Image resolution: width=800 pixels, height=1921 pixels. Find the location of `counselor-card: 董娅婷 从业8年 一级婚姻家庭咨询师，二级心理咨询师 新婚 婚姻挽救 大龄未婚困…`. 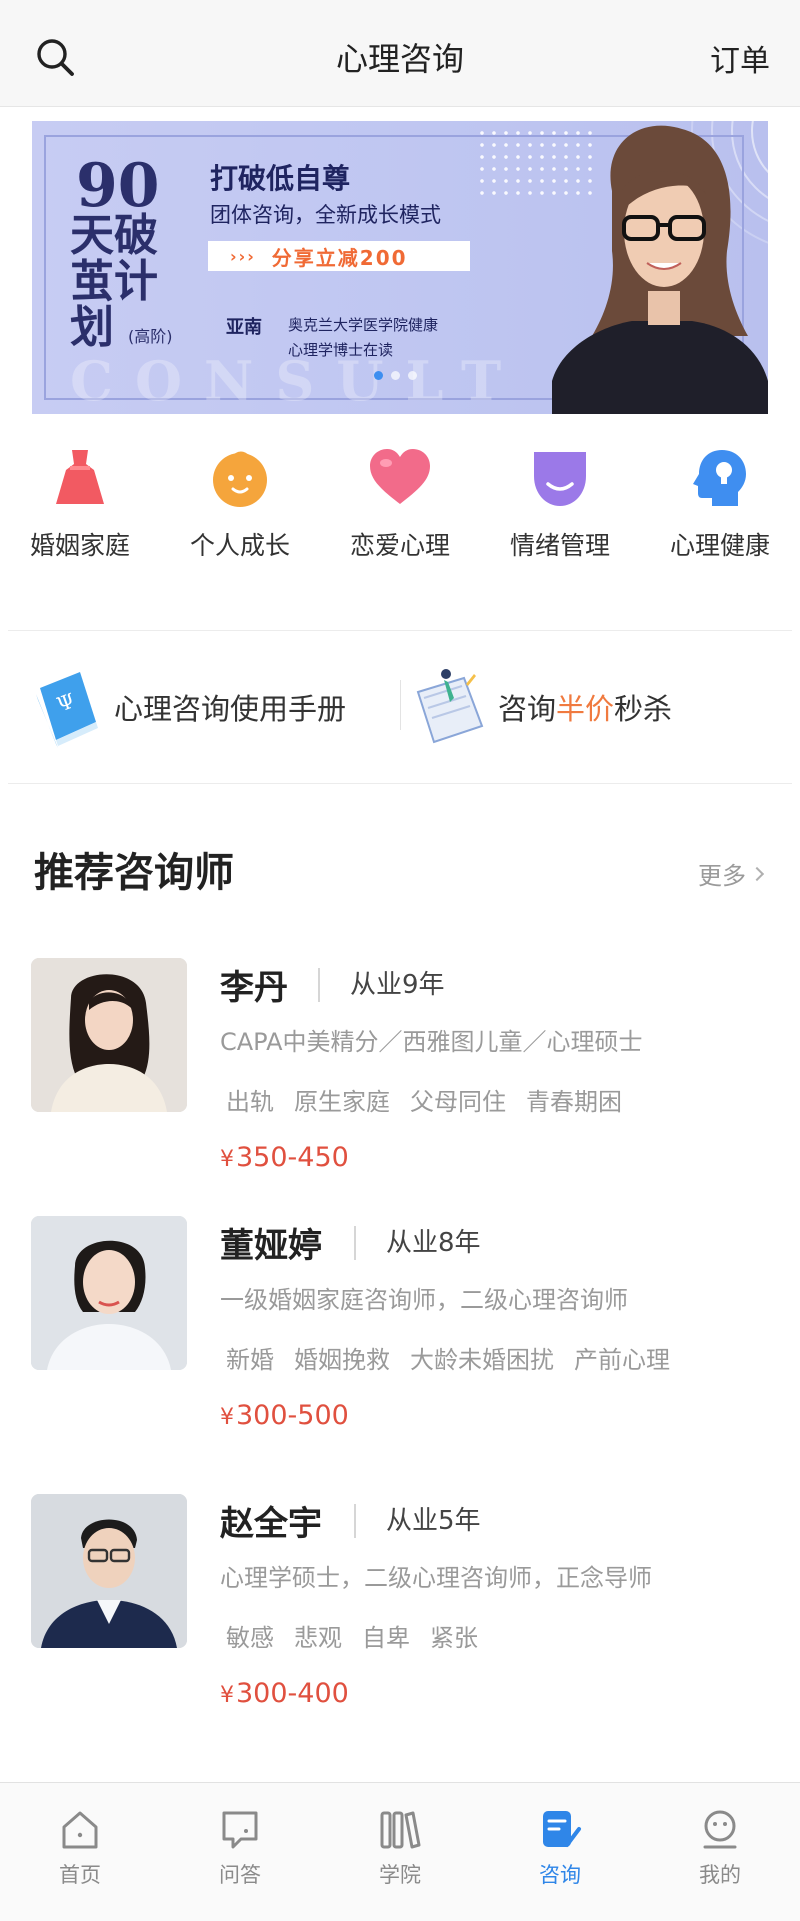

counselor-card: 董娅婷 从业8年 一级婚姻家庭咨询师，二级心理咨询师 新婚 婚姻挽救 大龄未婚困… is located at coordinates (400, 1336).